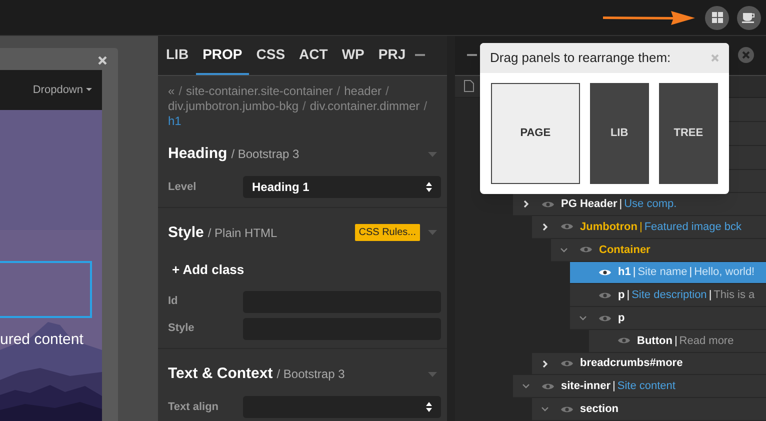 This screenshot has width=766, height=421. I want to click on node-label: Use comp., so click(650, 204).